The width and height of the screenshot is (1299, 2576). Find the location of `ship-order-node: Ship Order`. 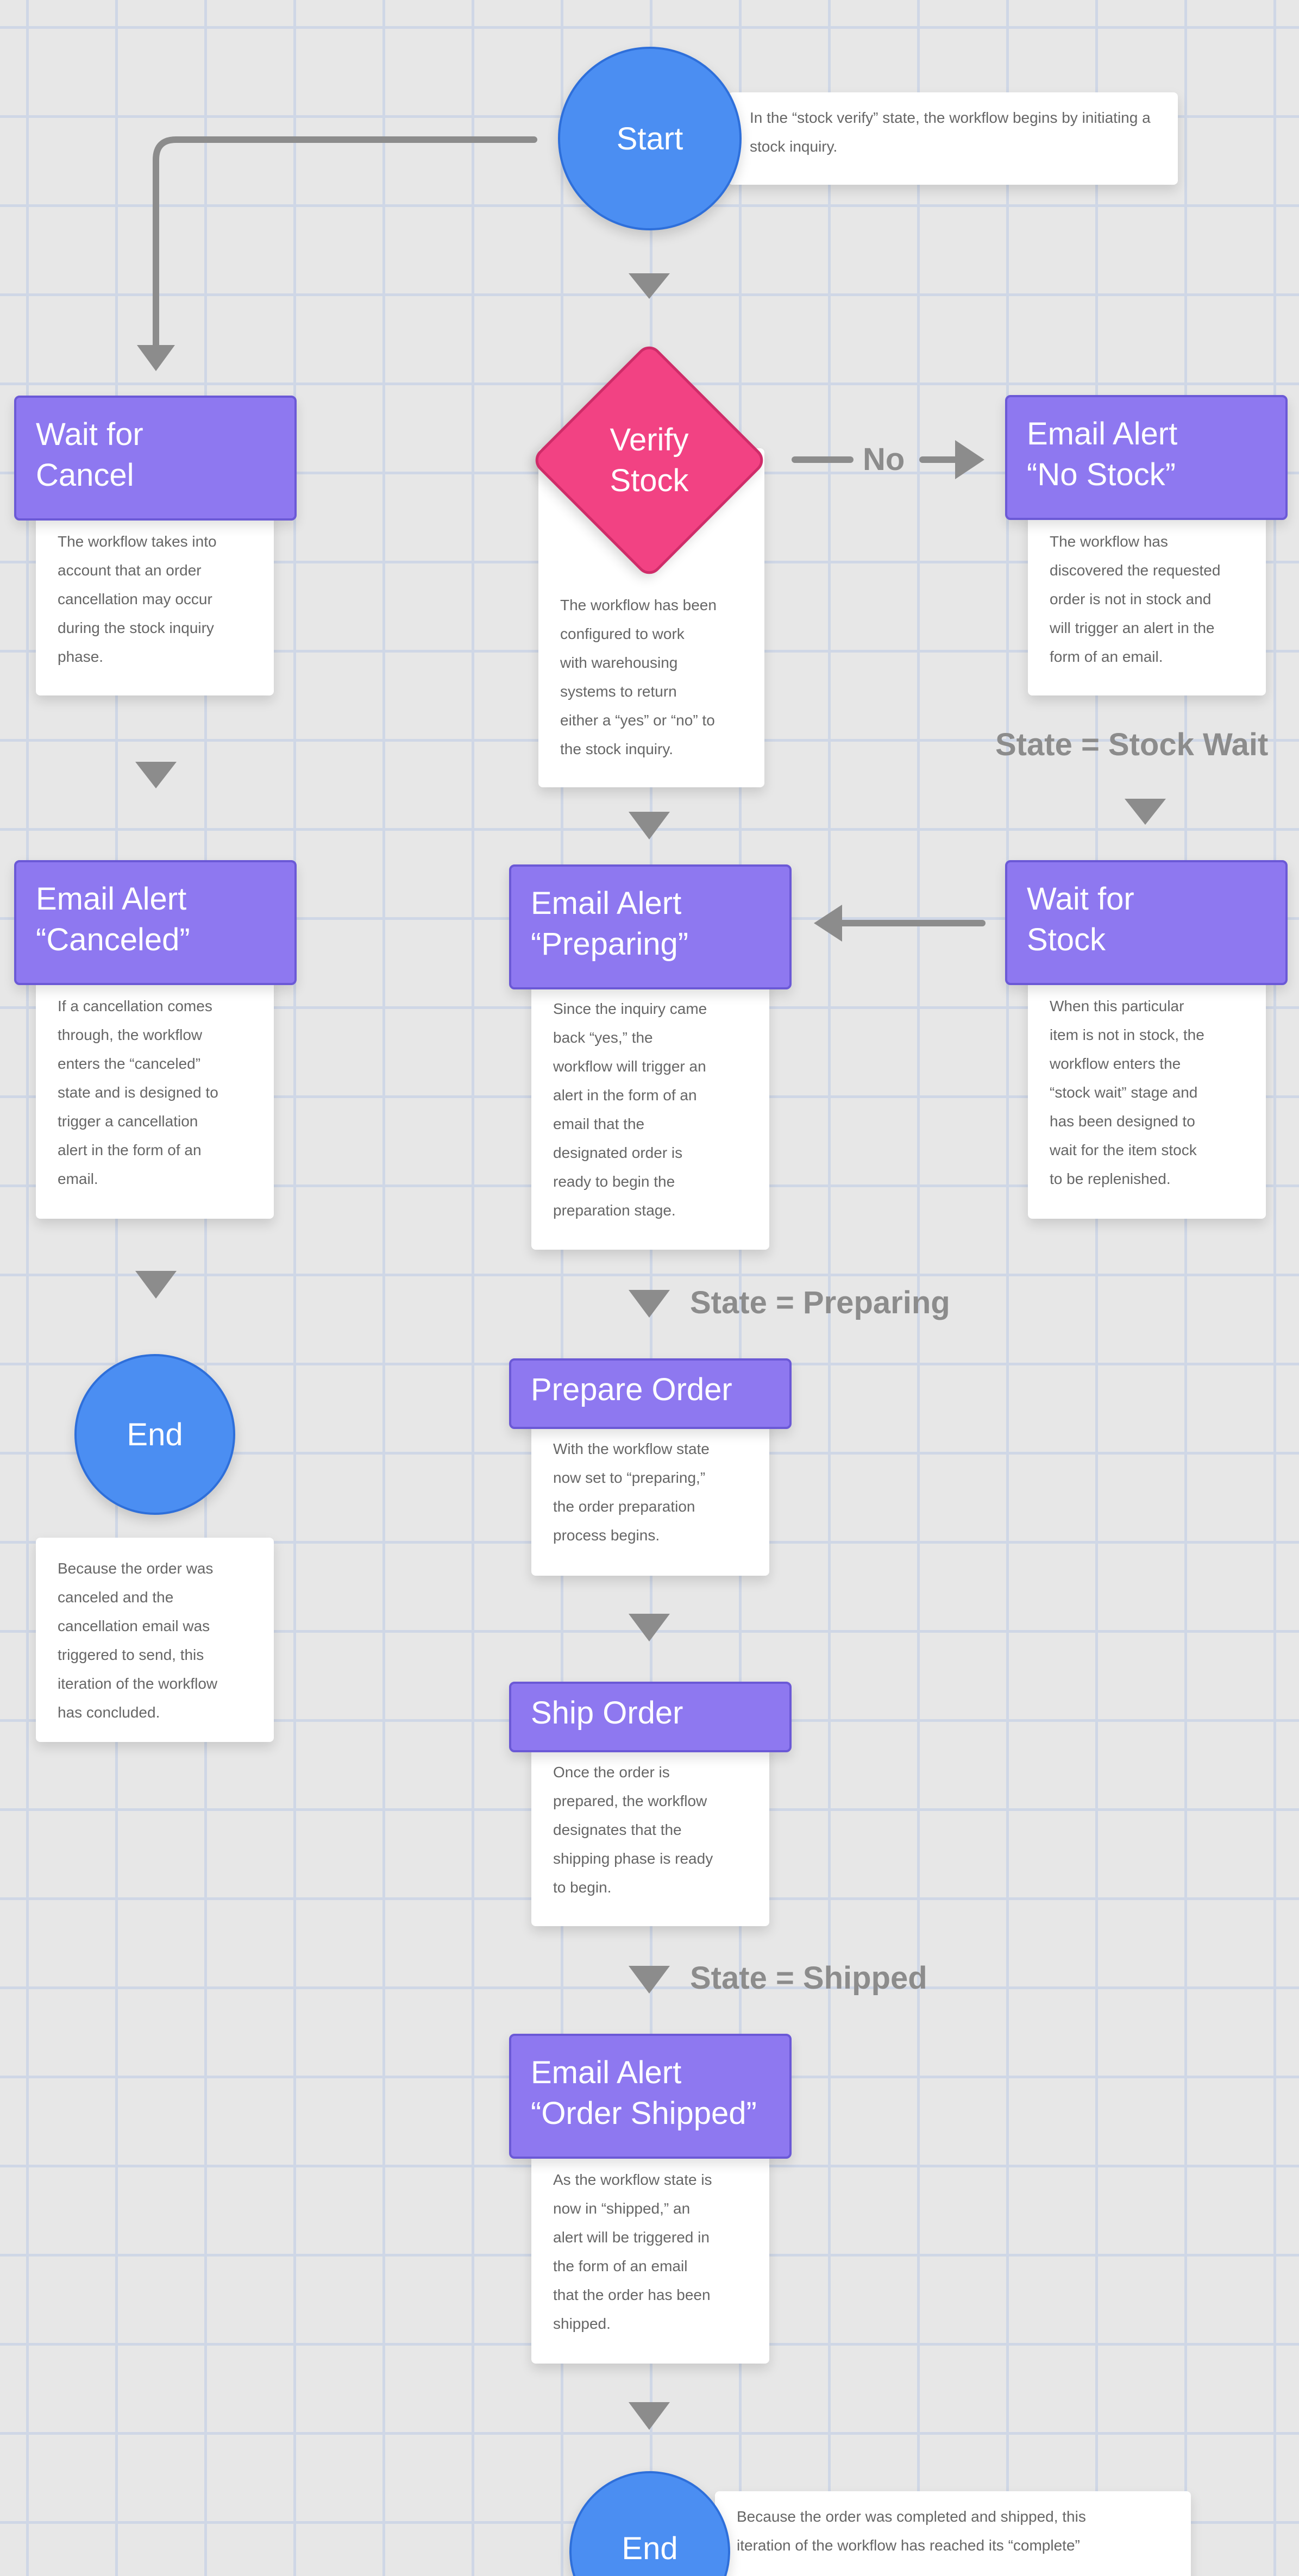

ship-order-node: Ship Order is located at coordinates (650, 1717).